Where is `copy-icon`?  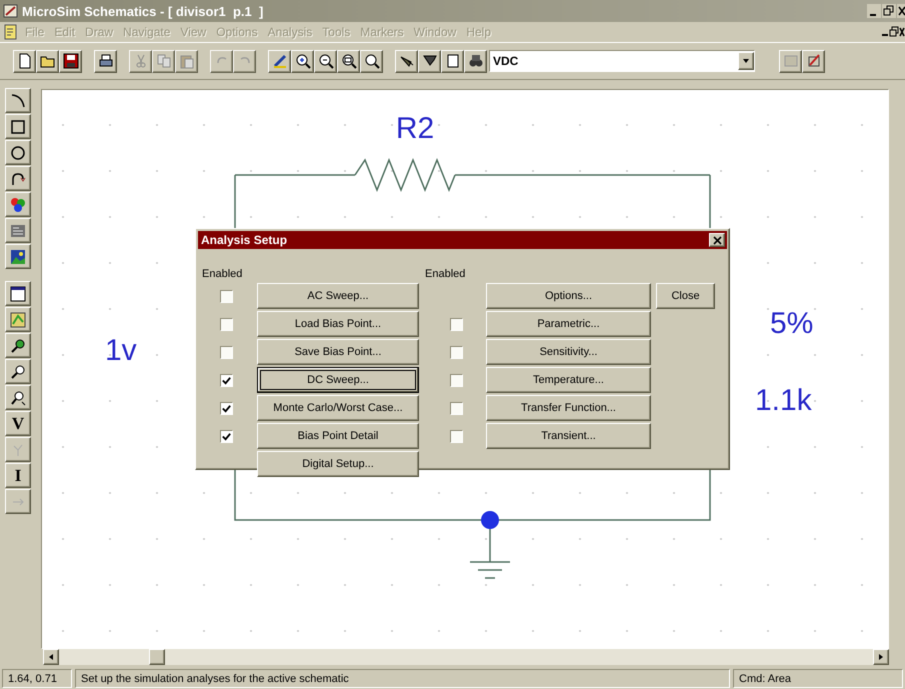
copy-icon is located at coordinates (164, 61).